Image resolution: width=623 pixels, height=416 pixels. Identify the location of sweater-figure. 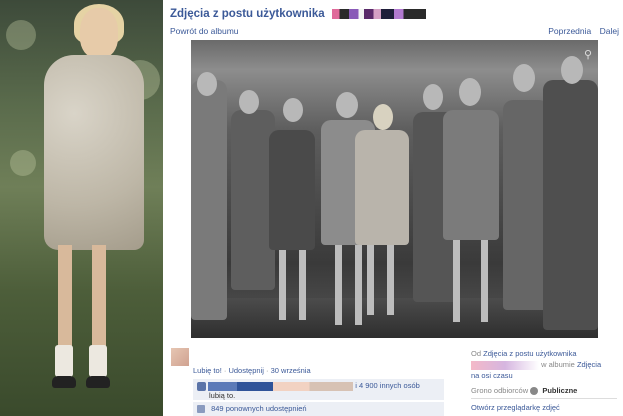
(382, 187).